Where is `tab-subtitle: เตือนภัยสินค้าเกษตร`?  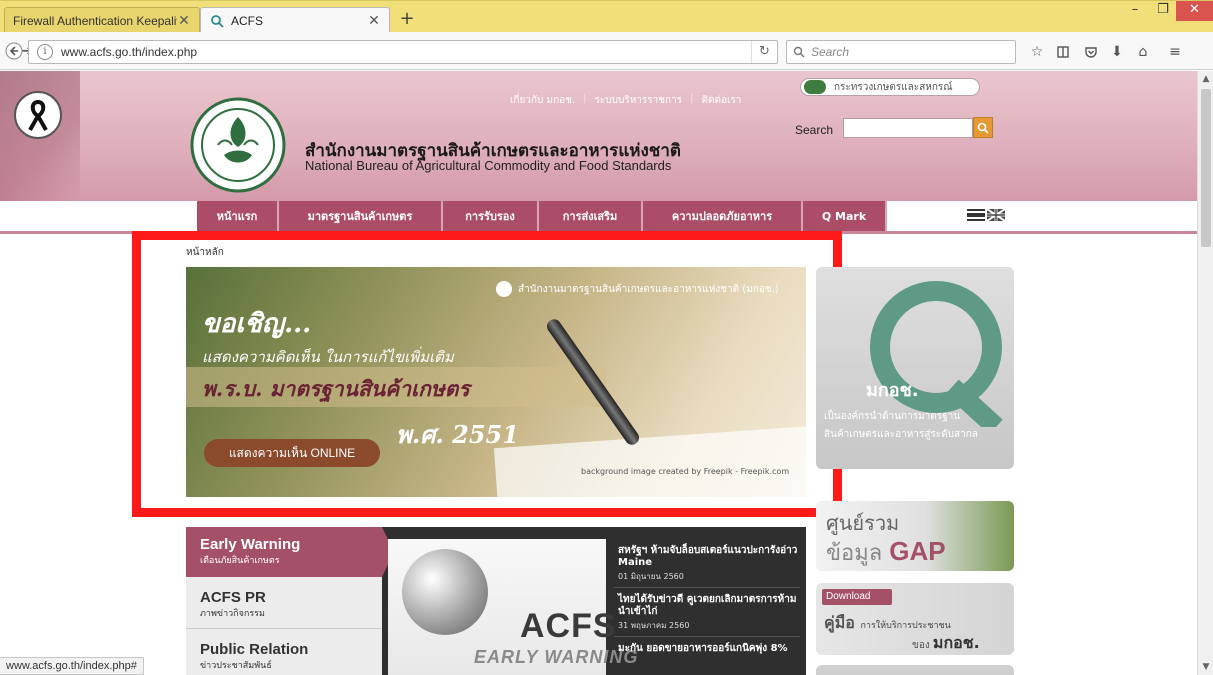
tab-subtitle: เตือนภัยสินค้าเกษตร is located at coordinates (240, 561).